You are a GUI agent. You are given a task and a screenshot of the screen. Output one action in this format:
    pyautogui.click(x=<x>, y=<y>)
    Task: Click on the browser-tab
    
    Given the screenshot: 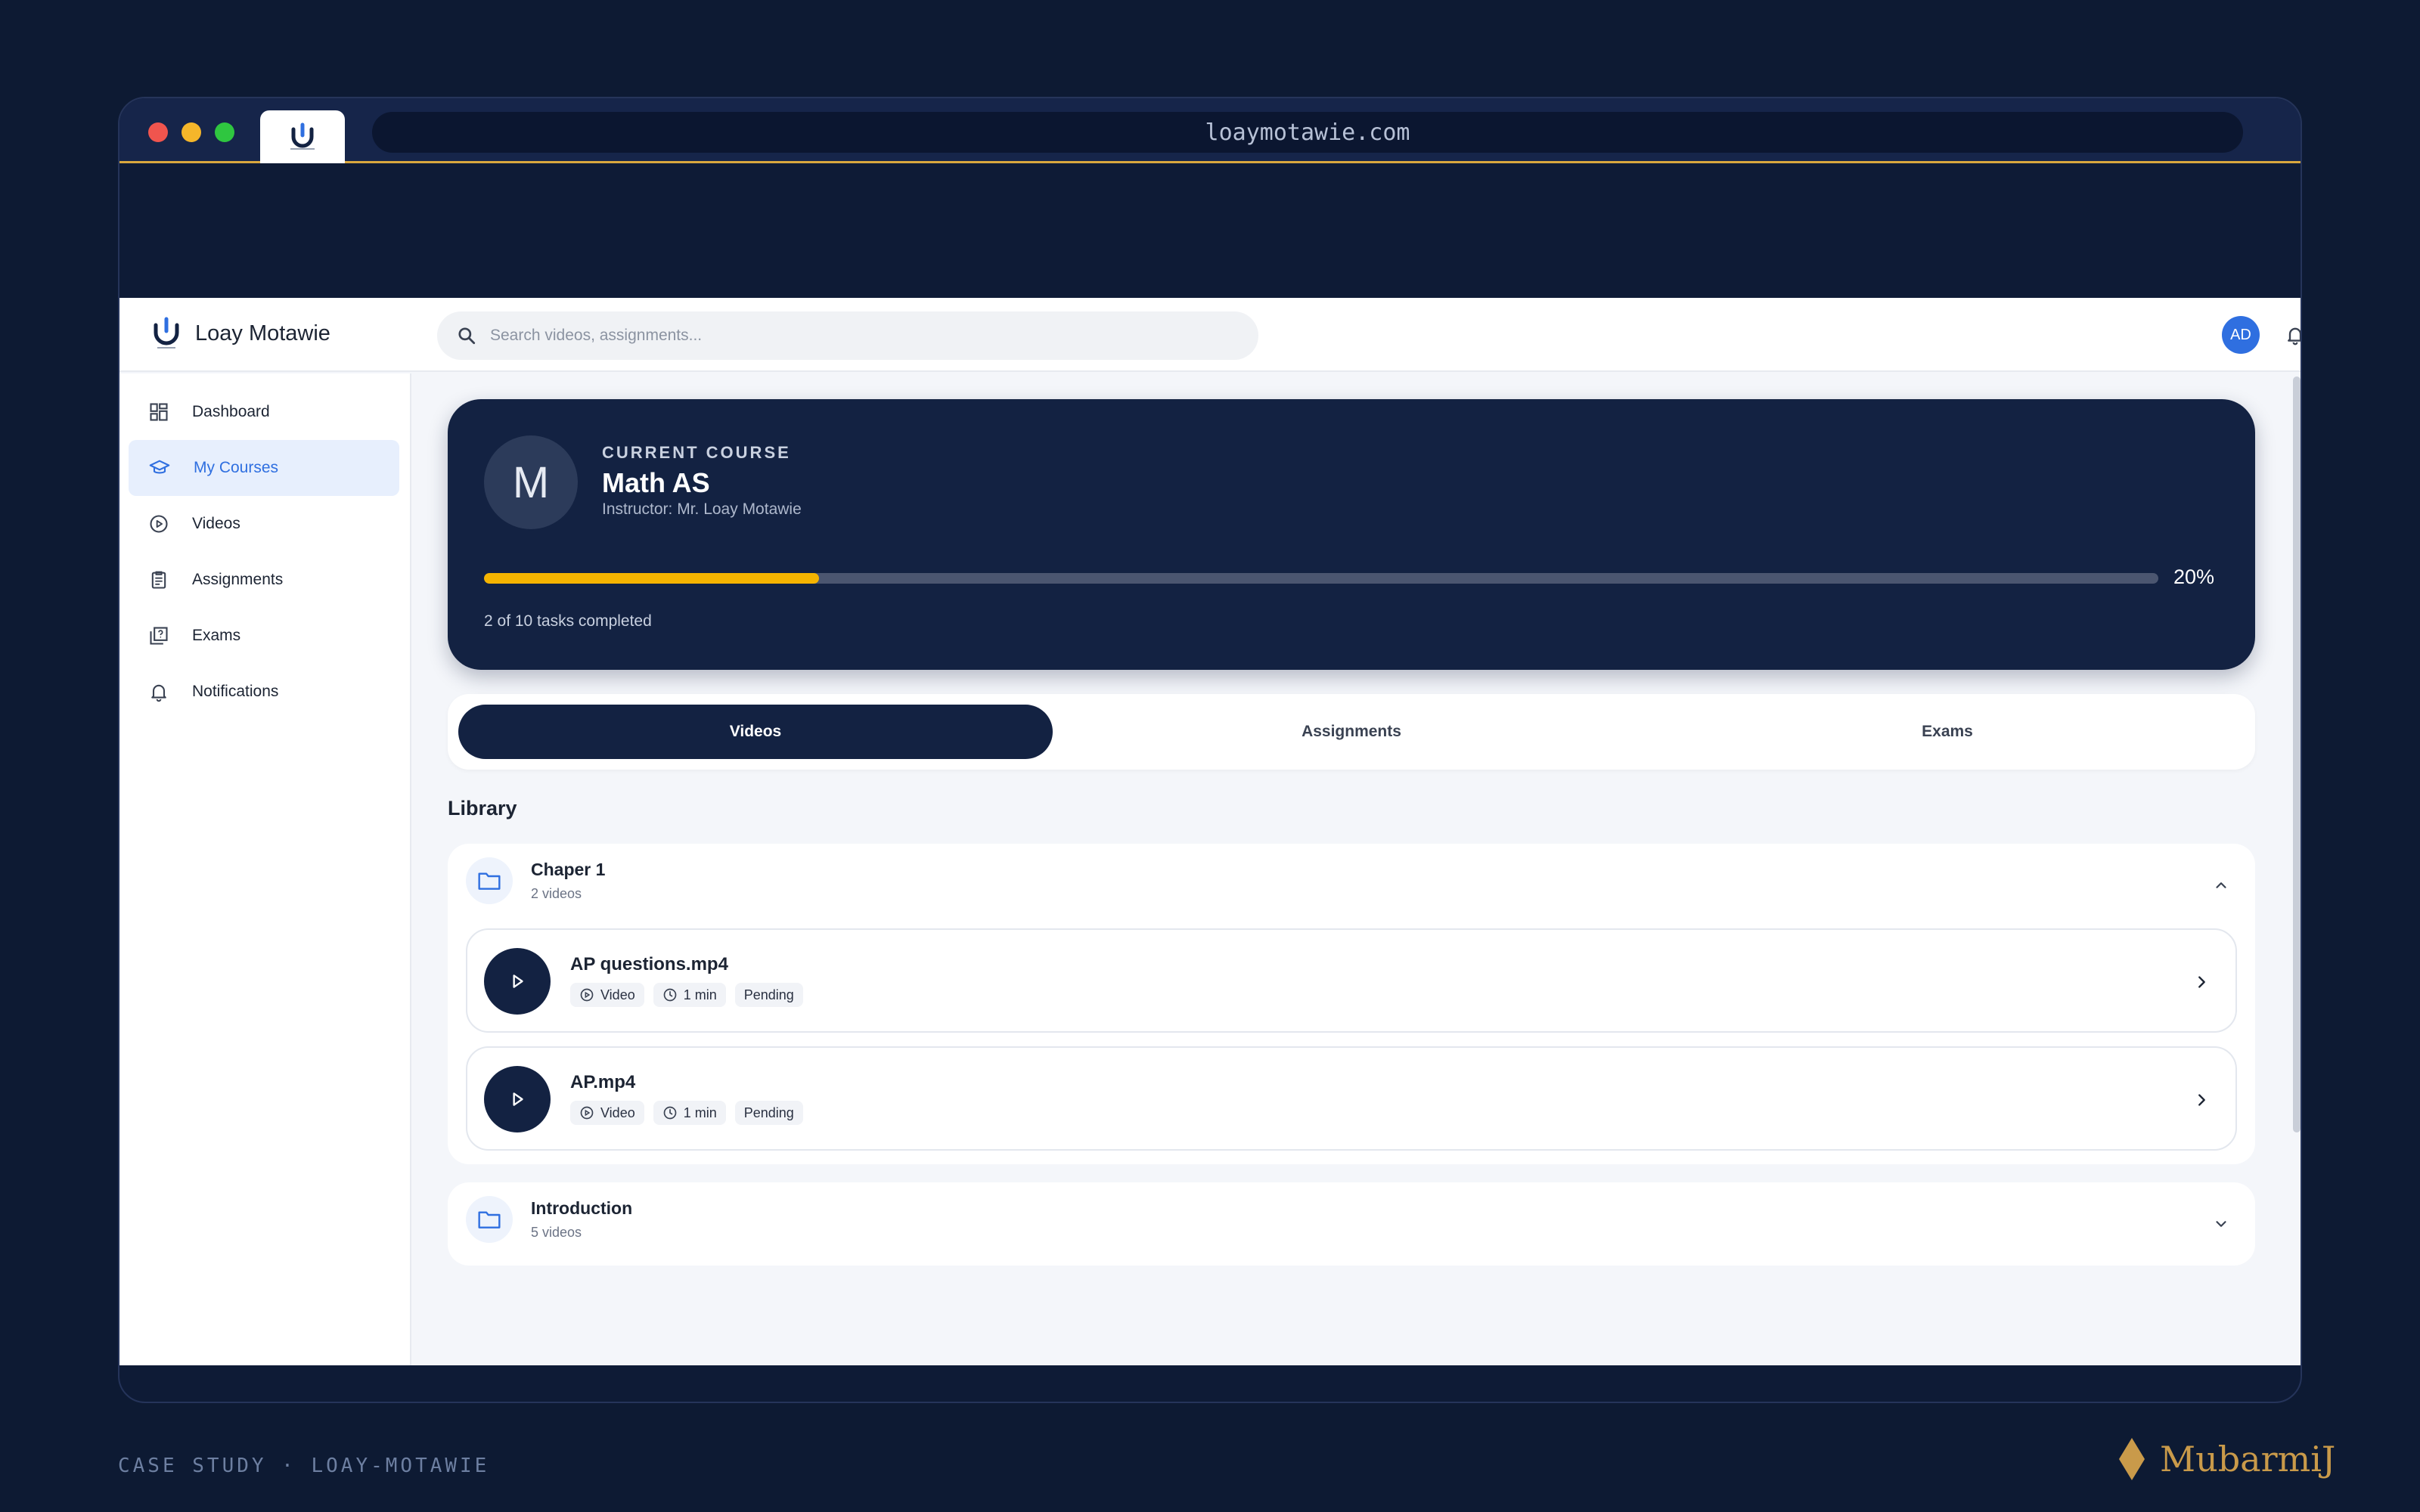 What is the action you would take?
    pyautogui.click(x=302, y=136)
    